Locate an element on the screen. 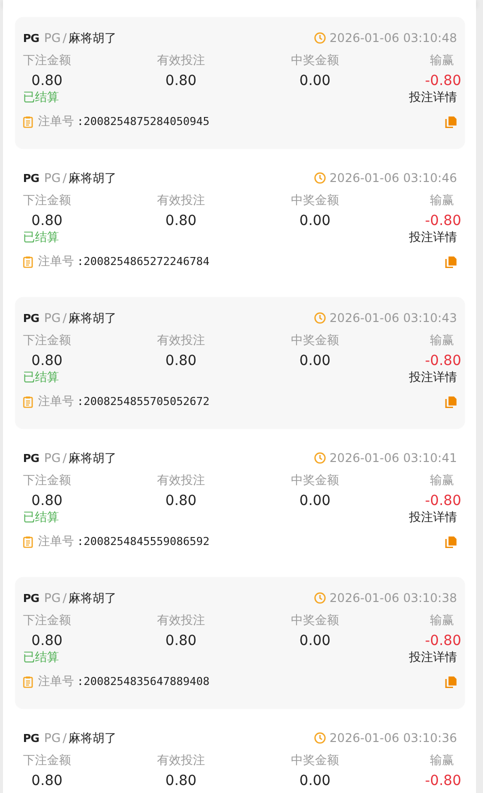  bet-time: 2026-01-06 03:10:38 is located at coordinates (393, 598).